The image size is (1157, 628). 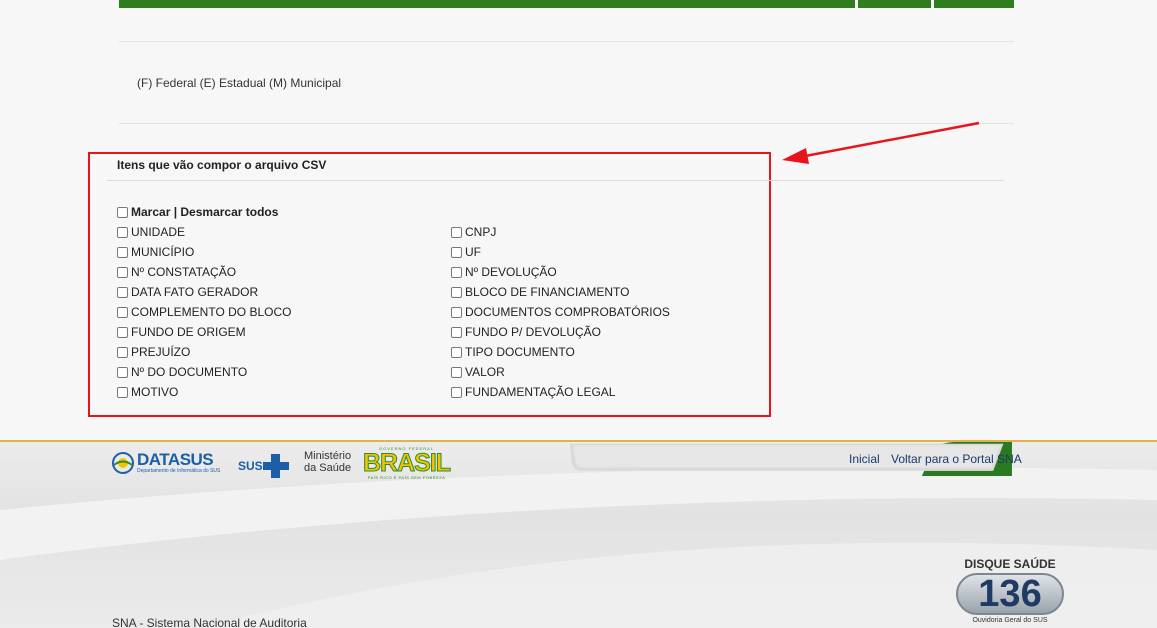 What do you see at coordinates (485, 372) in the screenshot?
I see `csv-item-label: VALOR` at bounding box center [485, 372].